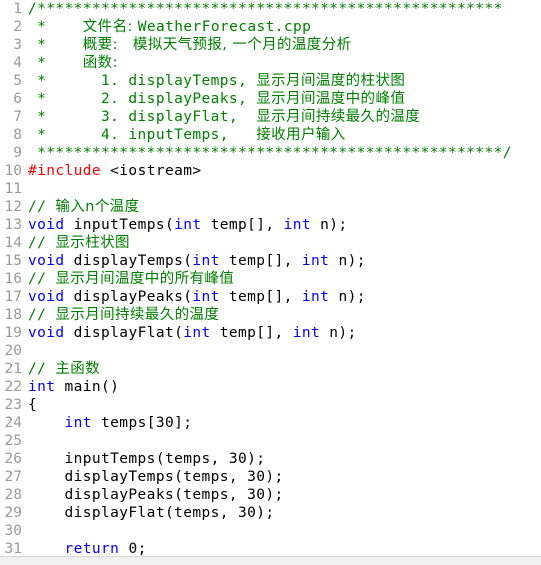 Image resolution: width=541 pixels, height=565 pixels. What do you see at coordinates (119, 225) in the screenshot?
I see `token-plain: inputTemps(` at bounding box center [119, 225].